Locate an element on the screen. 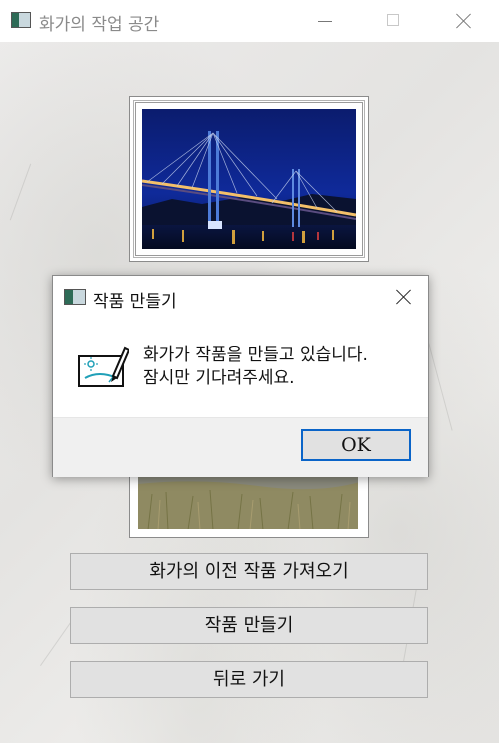 The width and height of the screenshot is (499, 743). dialog-title: 작품 만들기 is located at coordinates (135, 302).